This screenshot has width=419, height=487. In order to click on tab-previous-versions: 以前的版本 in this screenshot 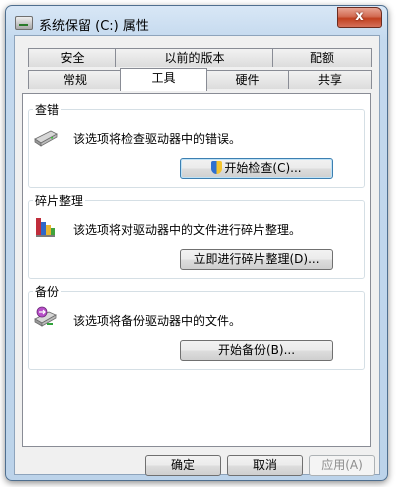, I will do `click(194, 57)`.